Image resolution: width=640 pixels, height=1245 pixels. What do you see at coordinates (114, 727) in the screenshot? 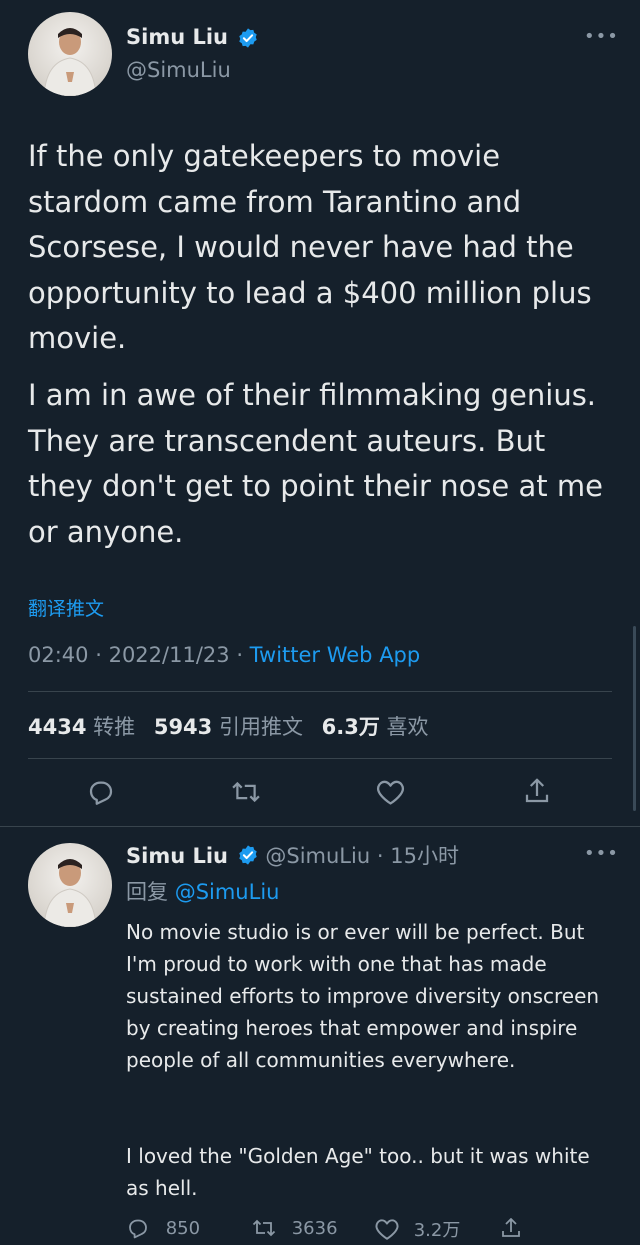
I see `retweets-label: 转推` at bounding box center [114, 727].